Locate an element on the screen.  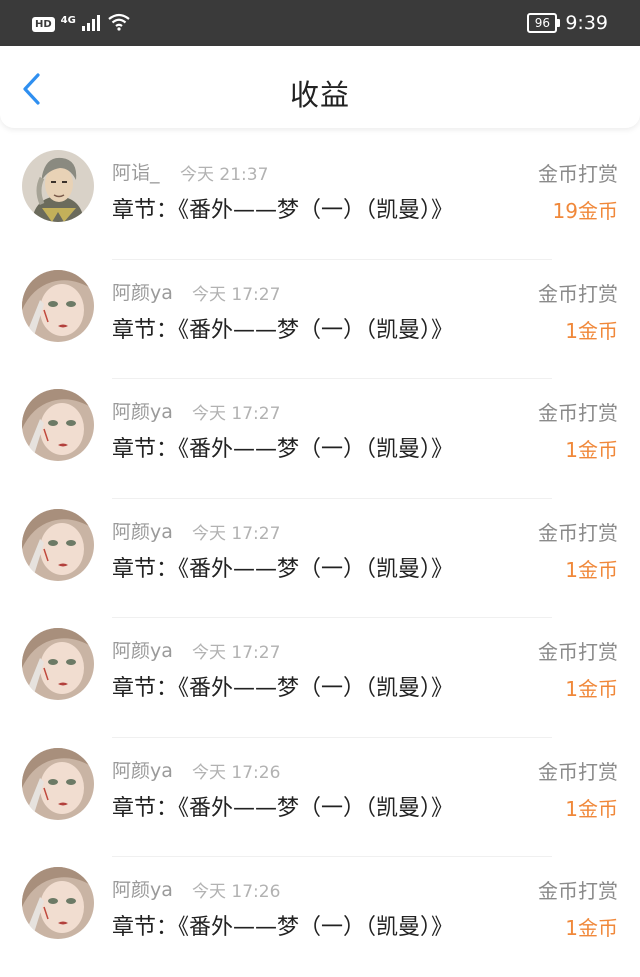
nav-bar: 收益 is located at coordinates (320, 87).